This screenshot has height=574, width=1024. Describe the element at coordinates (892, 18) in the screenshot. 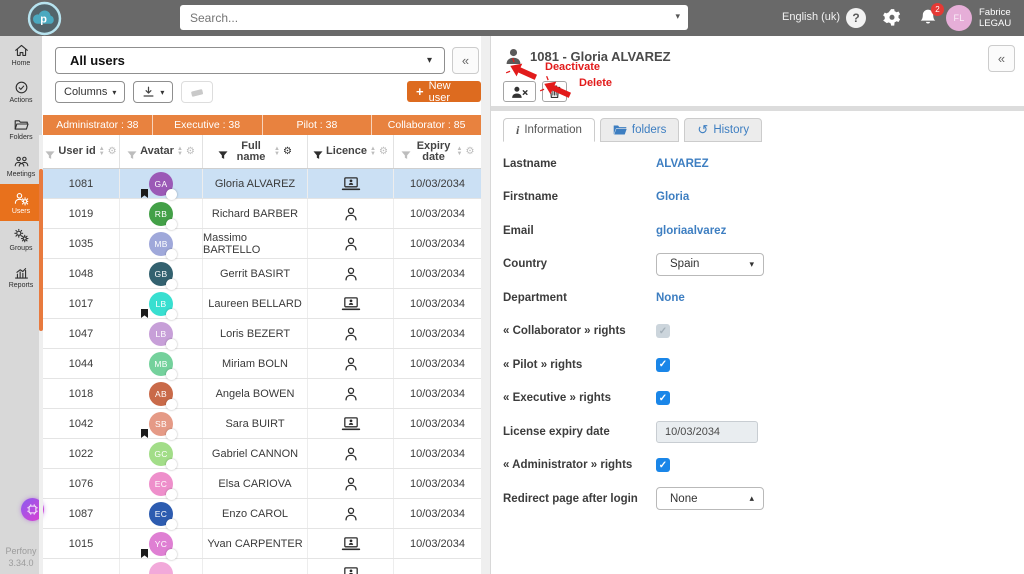

I see `gear-icon` at that location.